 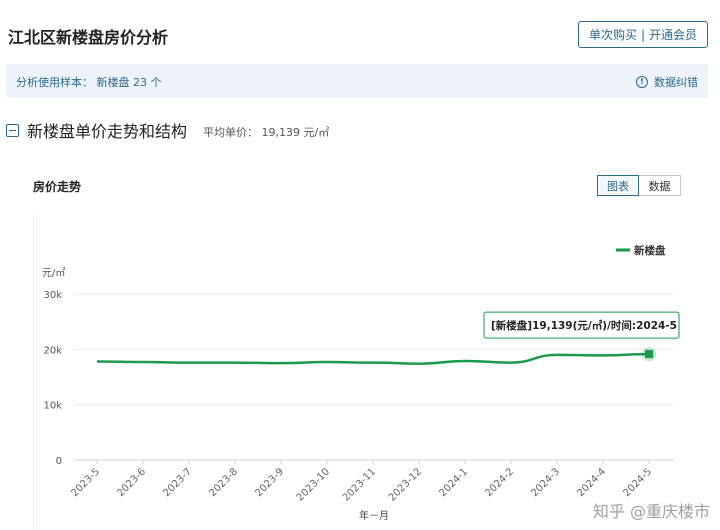 What do you see at coordinates (637, 482) in the screenshot?
I see `x-tick-label: 2024-5` at bounding box center [637, 482].